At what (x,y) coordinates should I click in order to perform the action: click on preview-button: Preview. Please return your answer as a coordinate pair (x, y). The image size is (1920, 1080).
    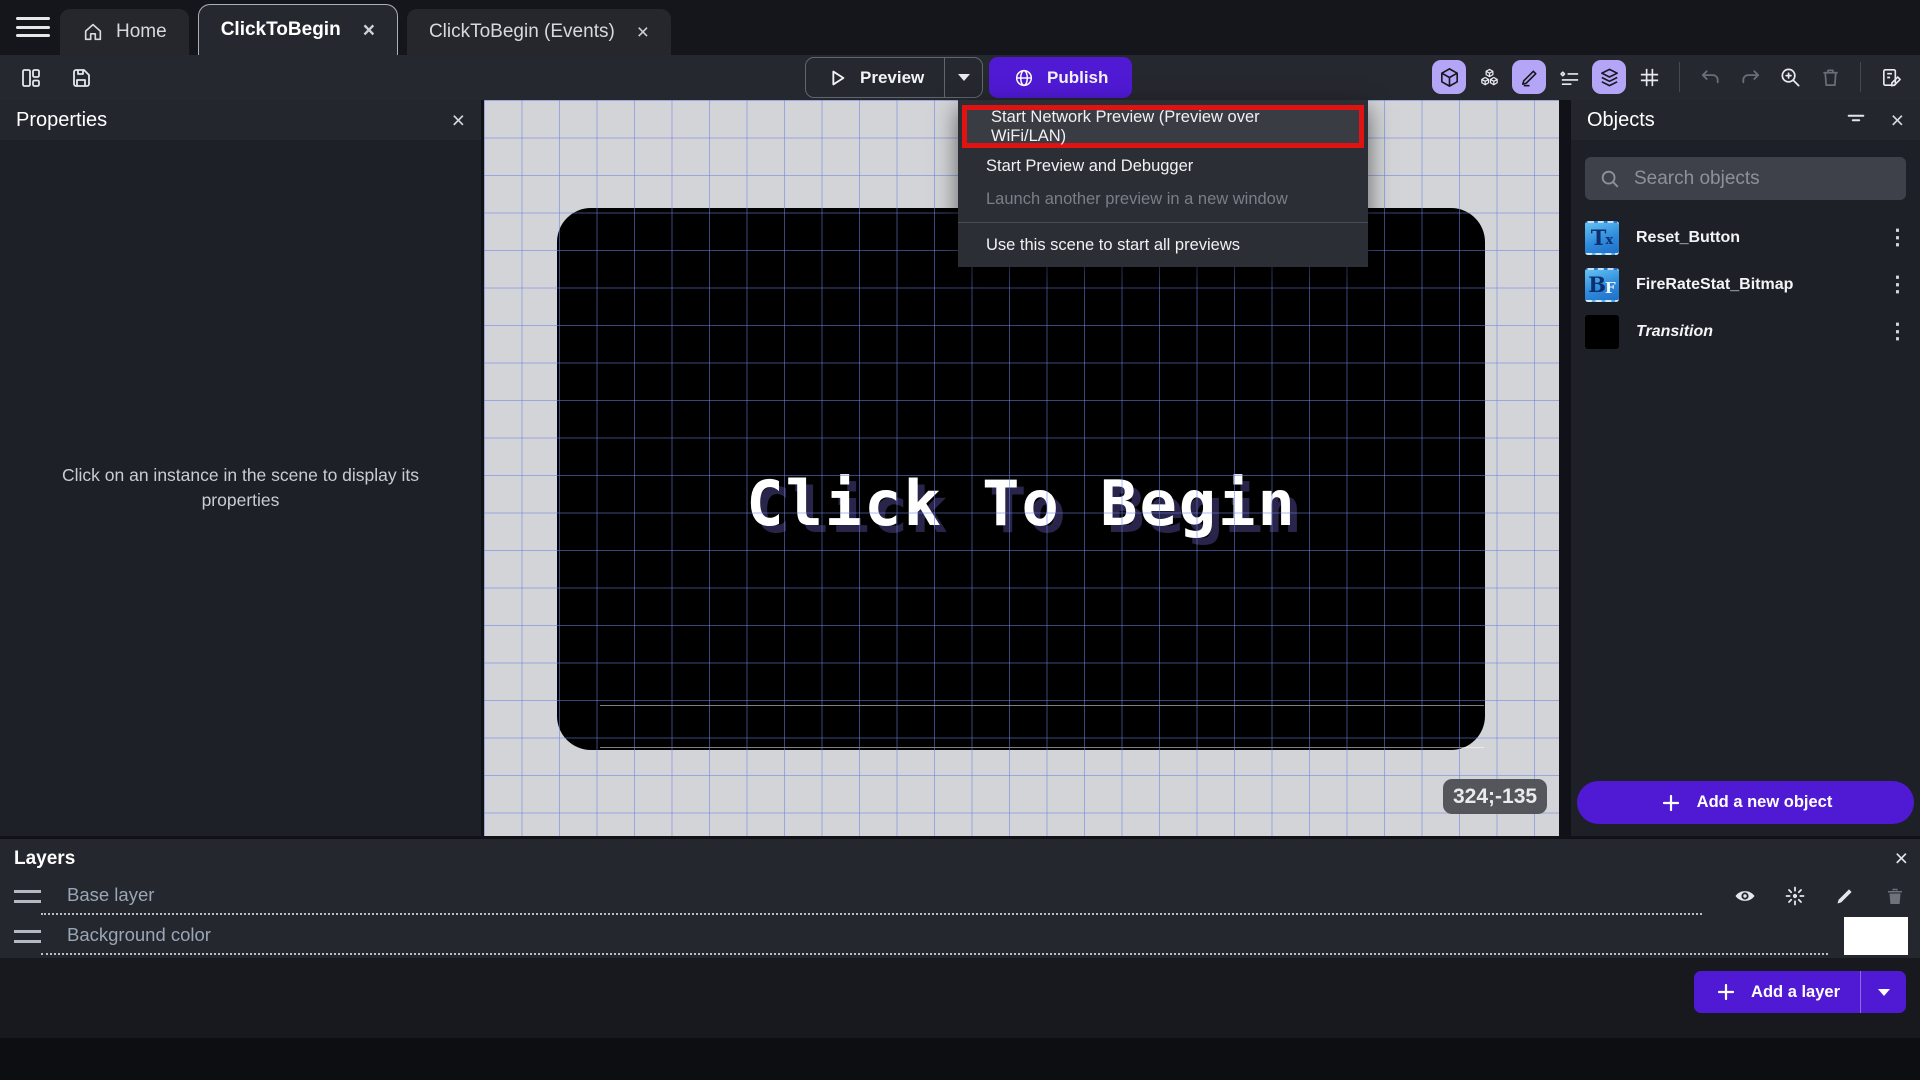
    Looking at the image, I should click on (875, 77).